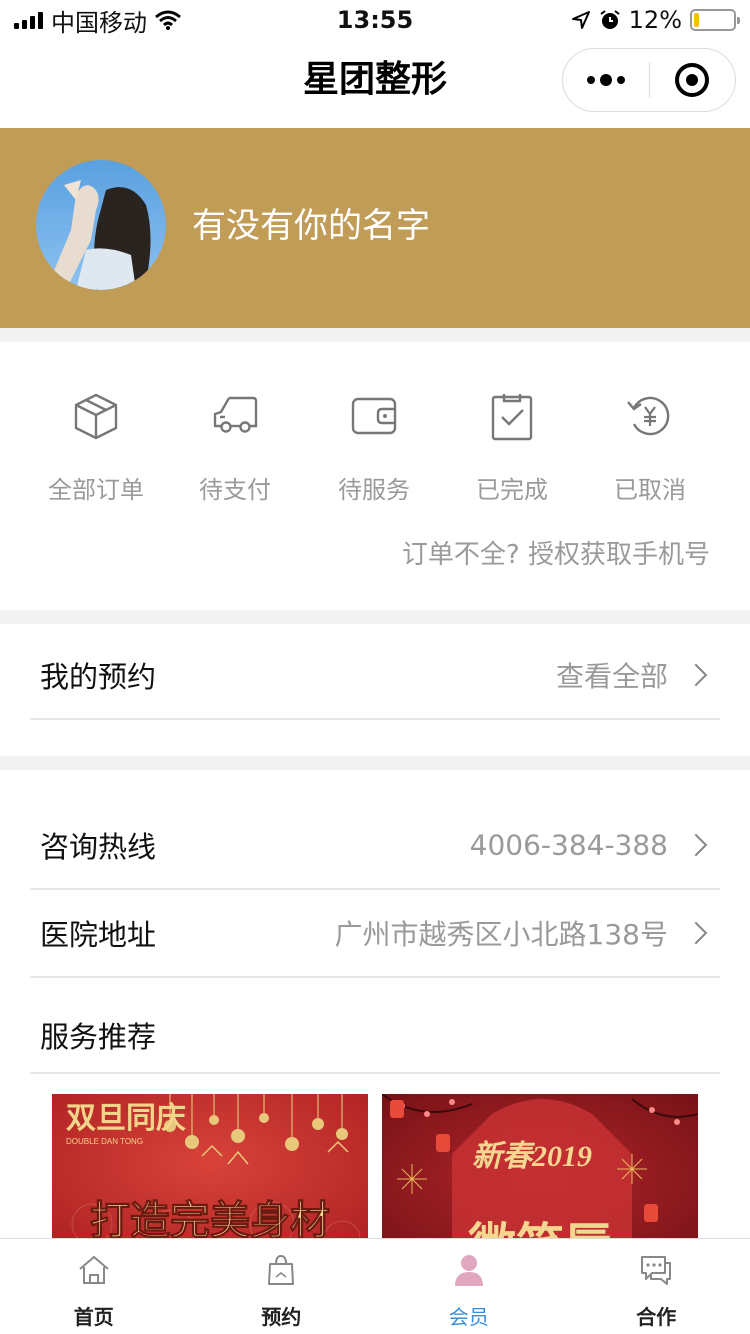 The height and width of the screenshot is (1334, 750). I want to click on appointment-card: 我的预约 查看全部, so click(375, 690).